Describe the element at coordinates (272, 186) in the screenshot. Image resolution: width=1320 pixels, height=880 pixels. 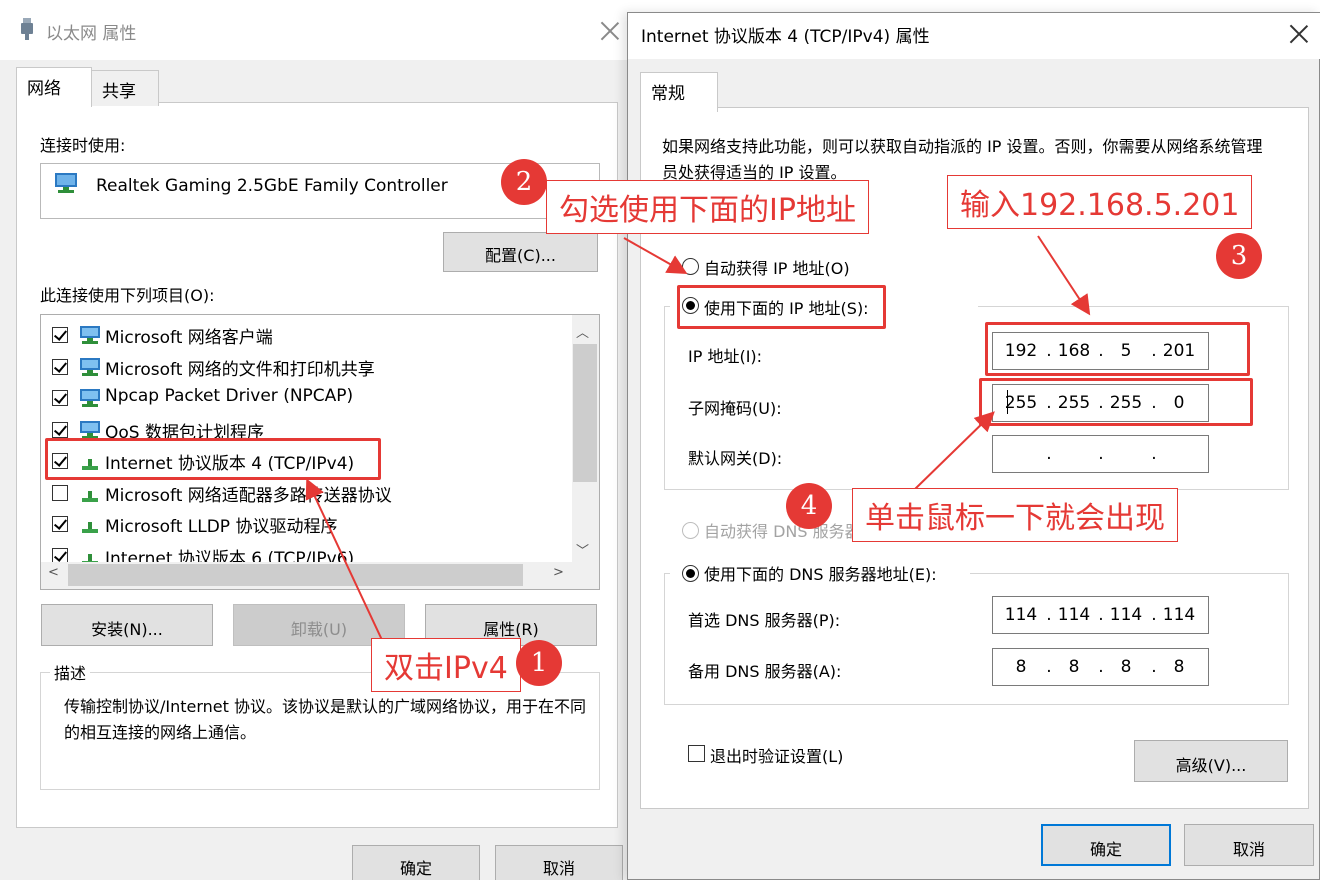
I see `adapter-name: Realtek Gaming 2.5GbE Family Controller` at that location.